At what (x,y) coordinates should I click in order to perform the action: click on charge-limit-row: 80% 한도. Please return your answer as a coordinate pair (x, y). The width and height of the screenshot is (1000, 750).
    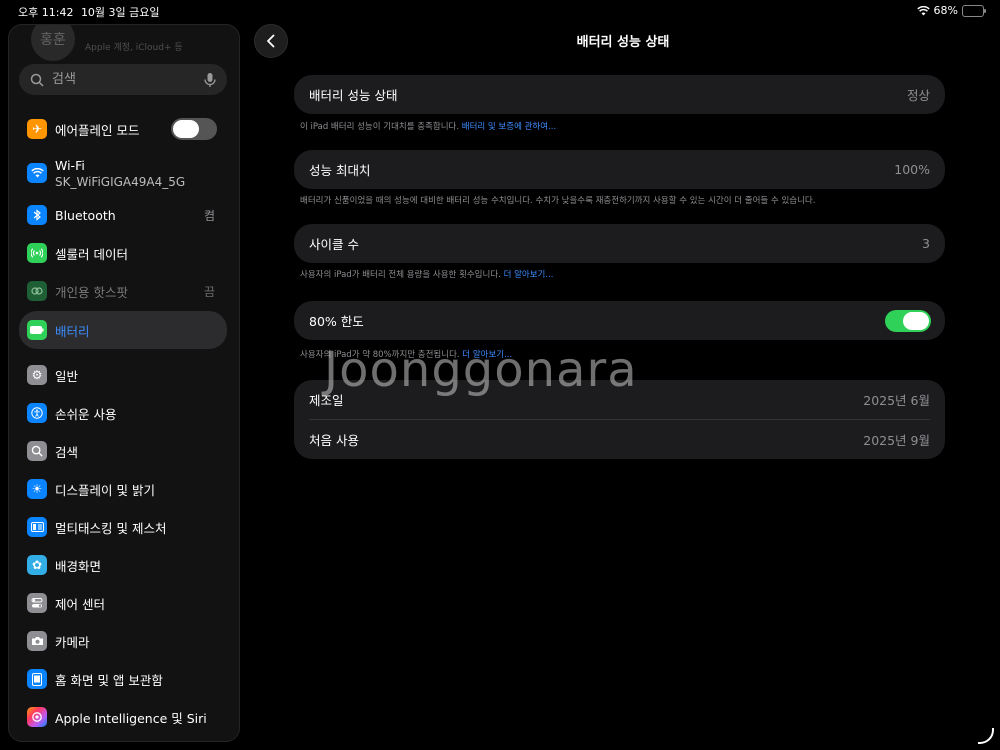
    Looking at the image, I should click on (619, 320).